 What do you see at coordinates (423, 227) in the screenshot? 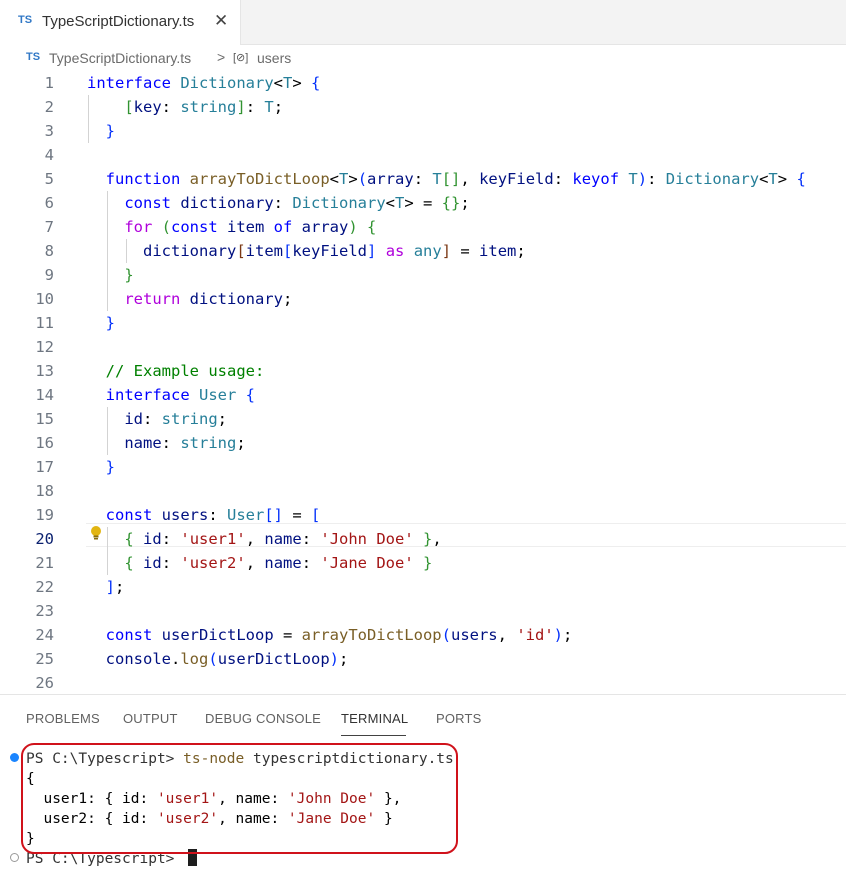
I see `code-line: 7 for (const item of array) {` at bounding box center [423, 227].